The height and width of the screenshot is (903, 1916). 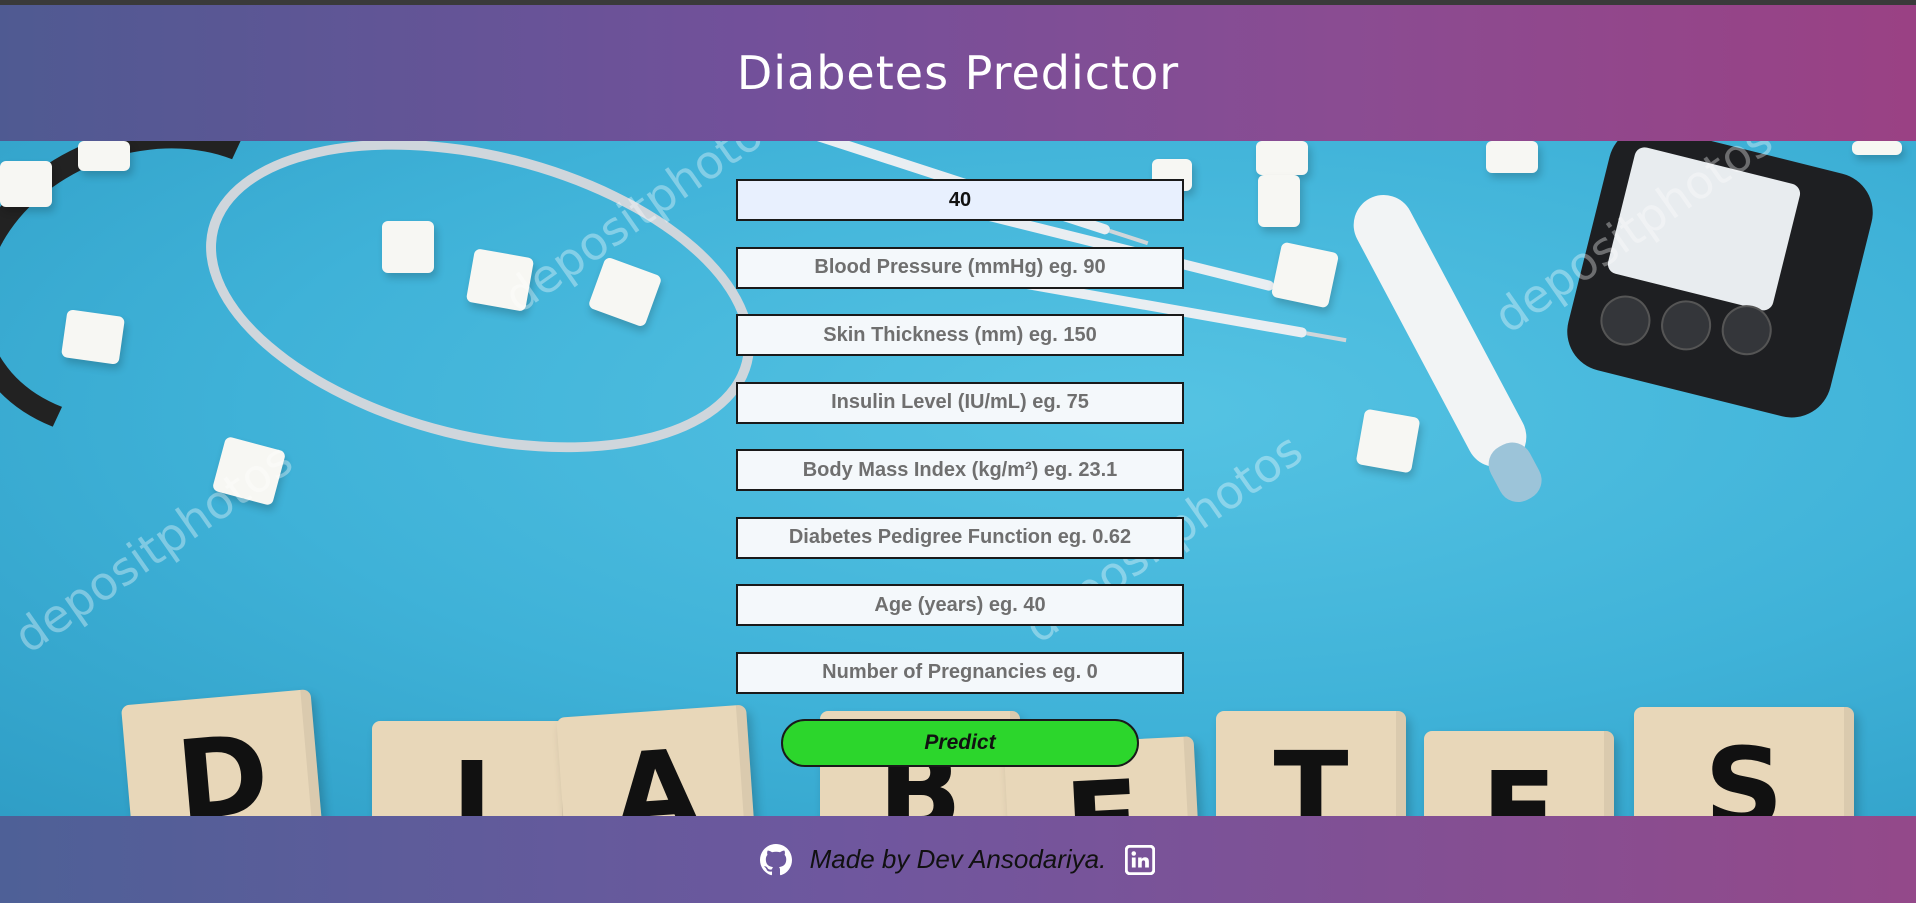 I want to click on letter-block: I, so click(x=472, y=768).